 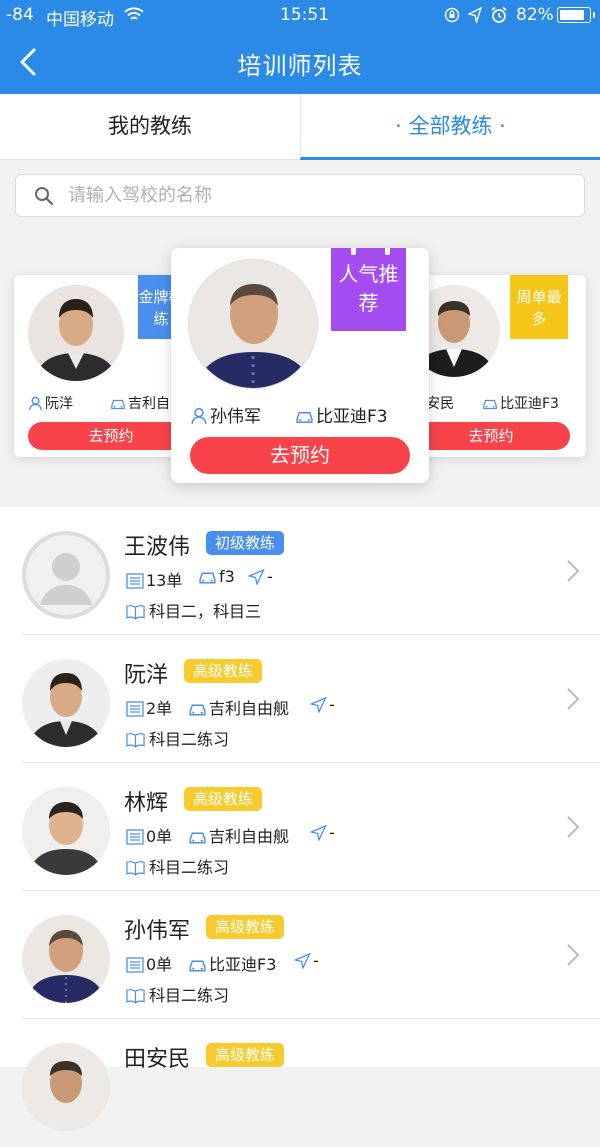 What do you see at coordinates (80, 20) in the screenshot?
I see `carrier-name: 中国移动` at bounding box center [80, 20].